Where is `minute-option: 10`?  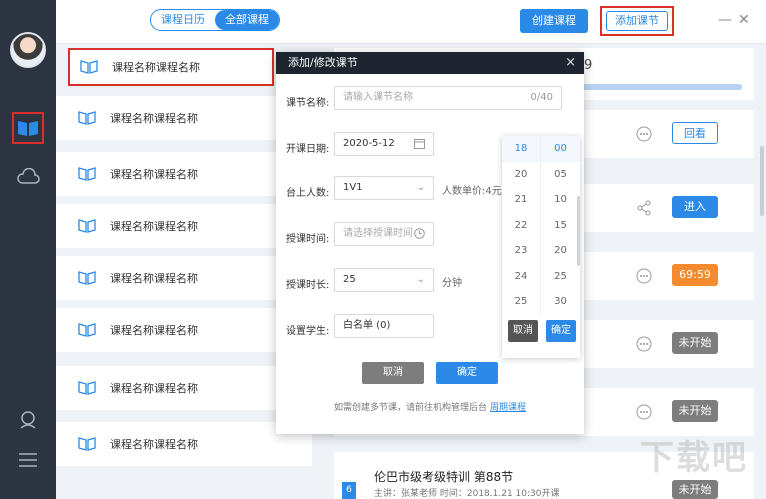 minute-option: 10 is located at coordinates (560, 200).